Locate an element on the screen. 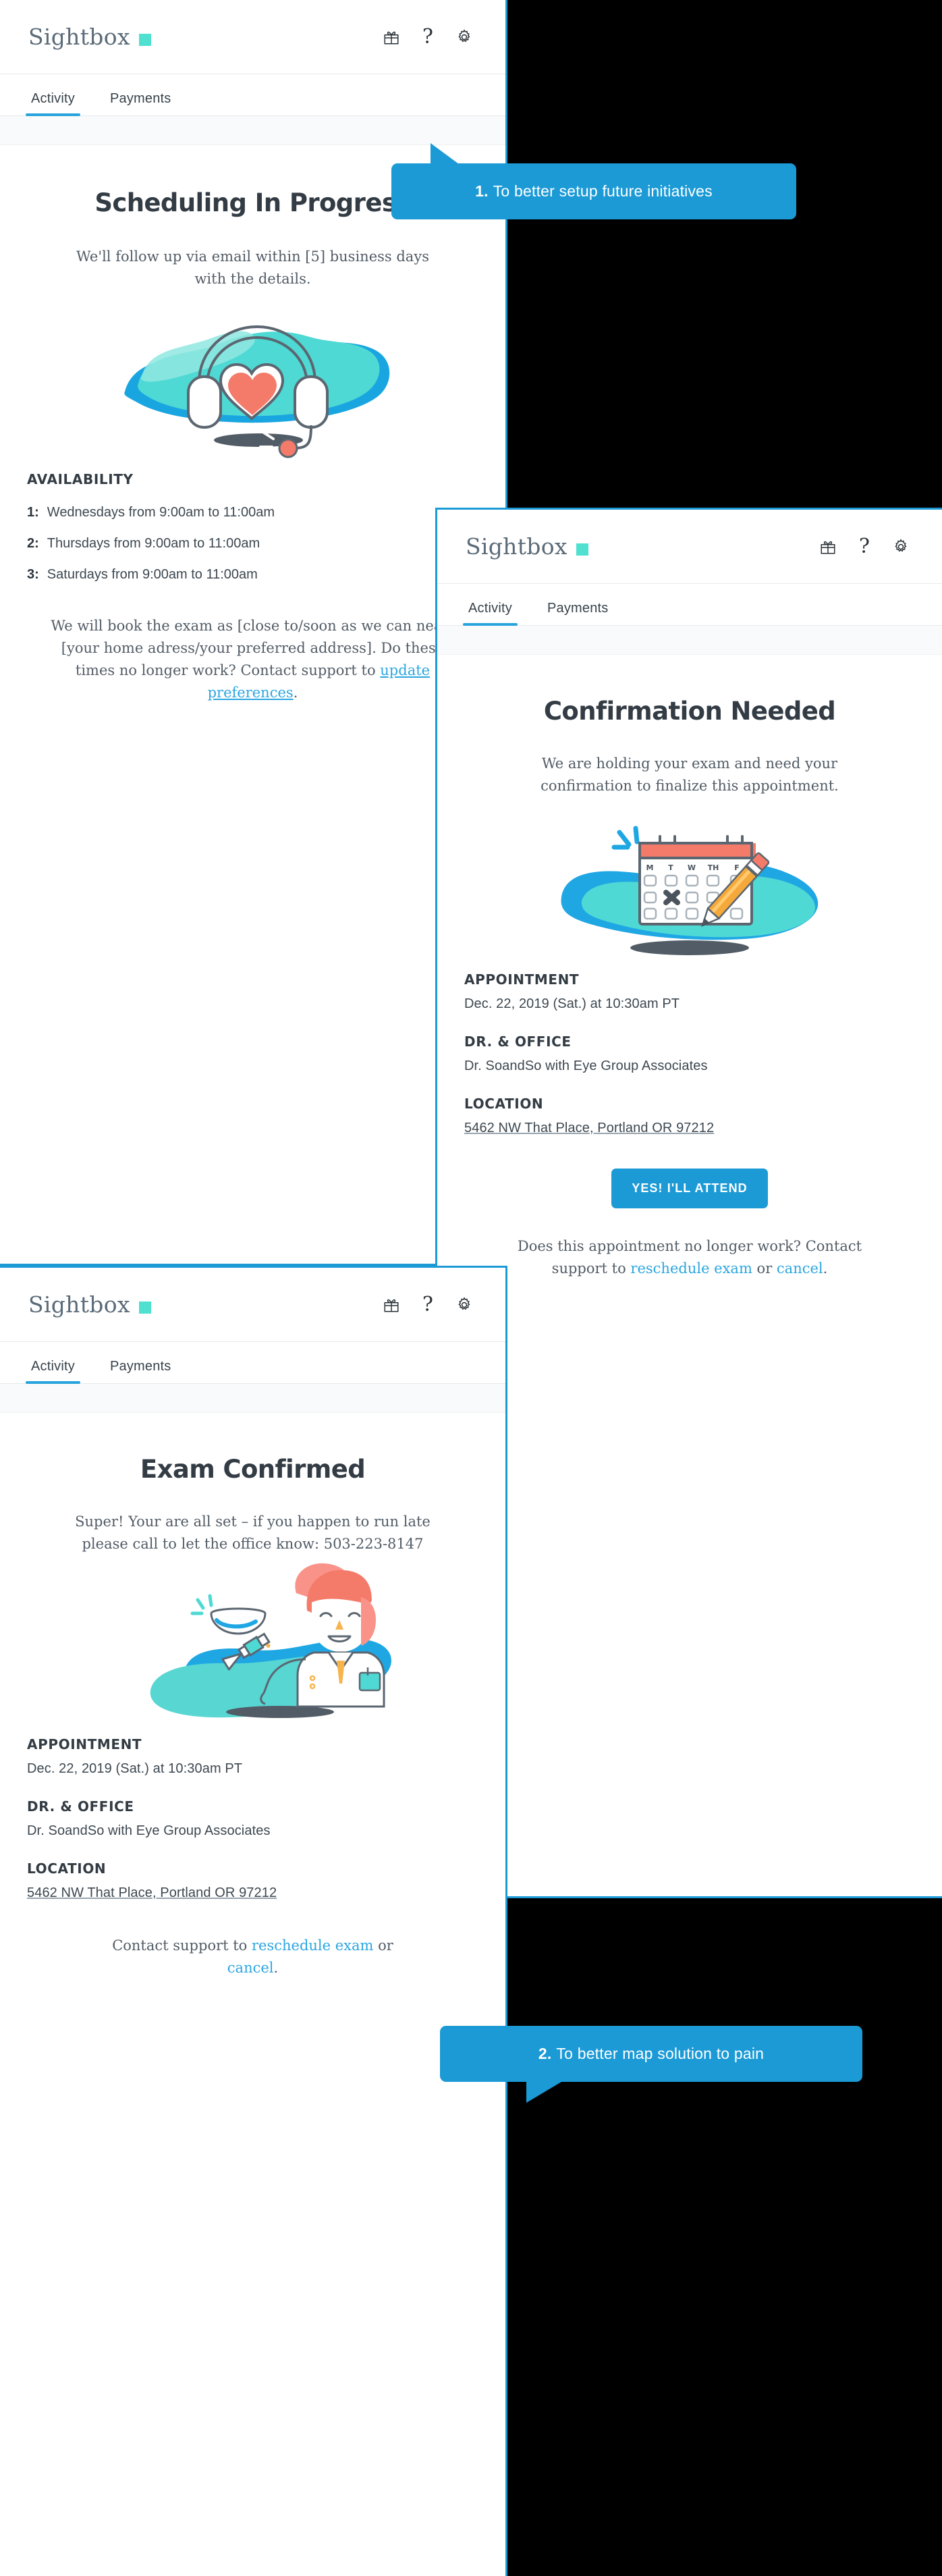 The image size is (942, 2576). availability-row: 3: Saturdays from 9:00am to 11:00am is located at coordinates (252, 575).